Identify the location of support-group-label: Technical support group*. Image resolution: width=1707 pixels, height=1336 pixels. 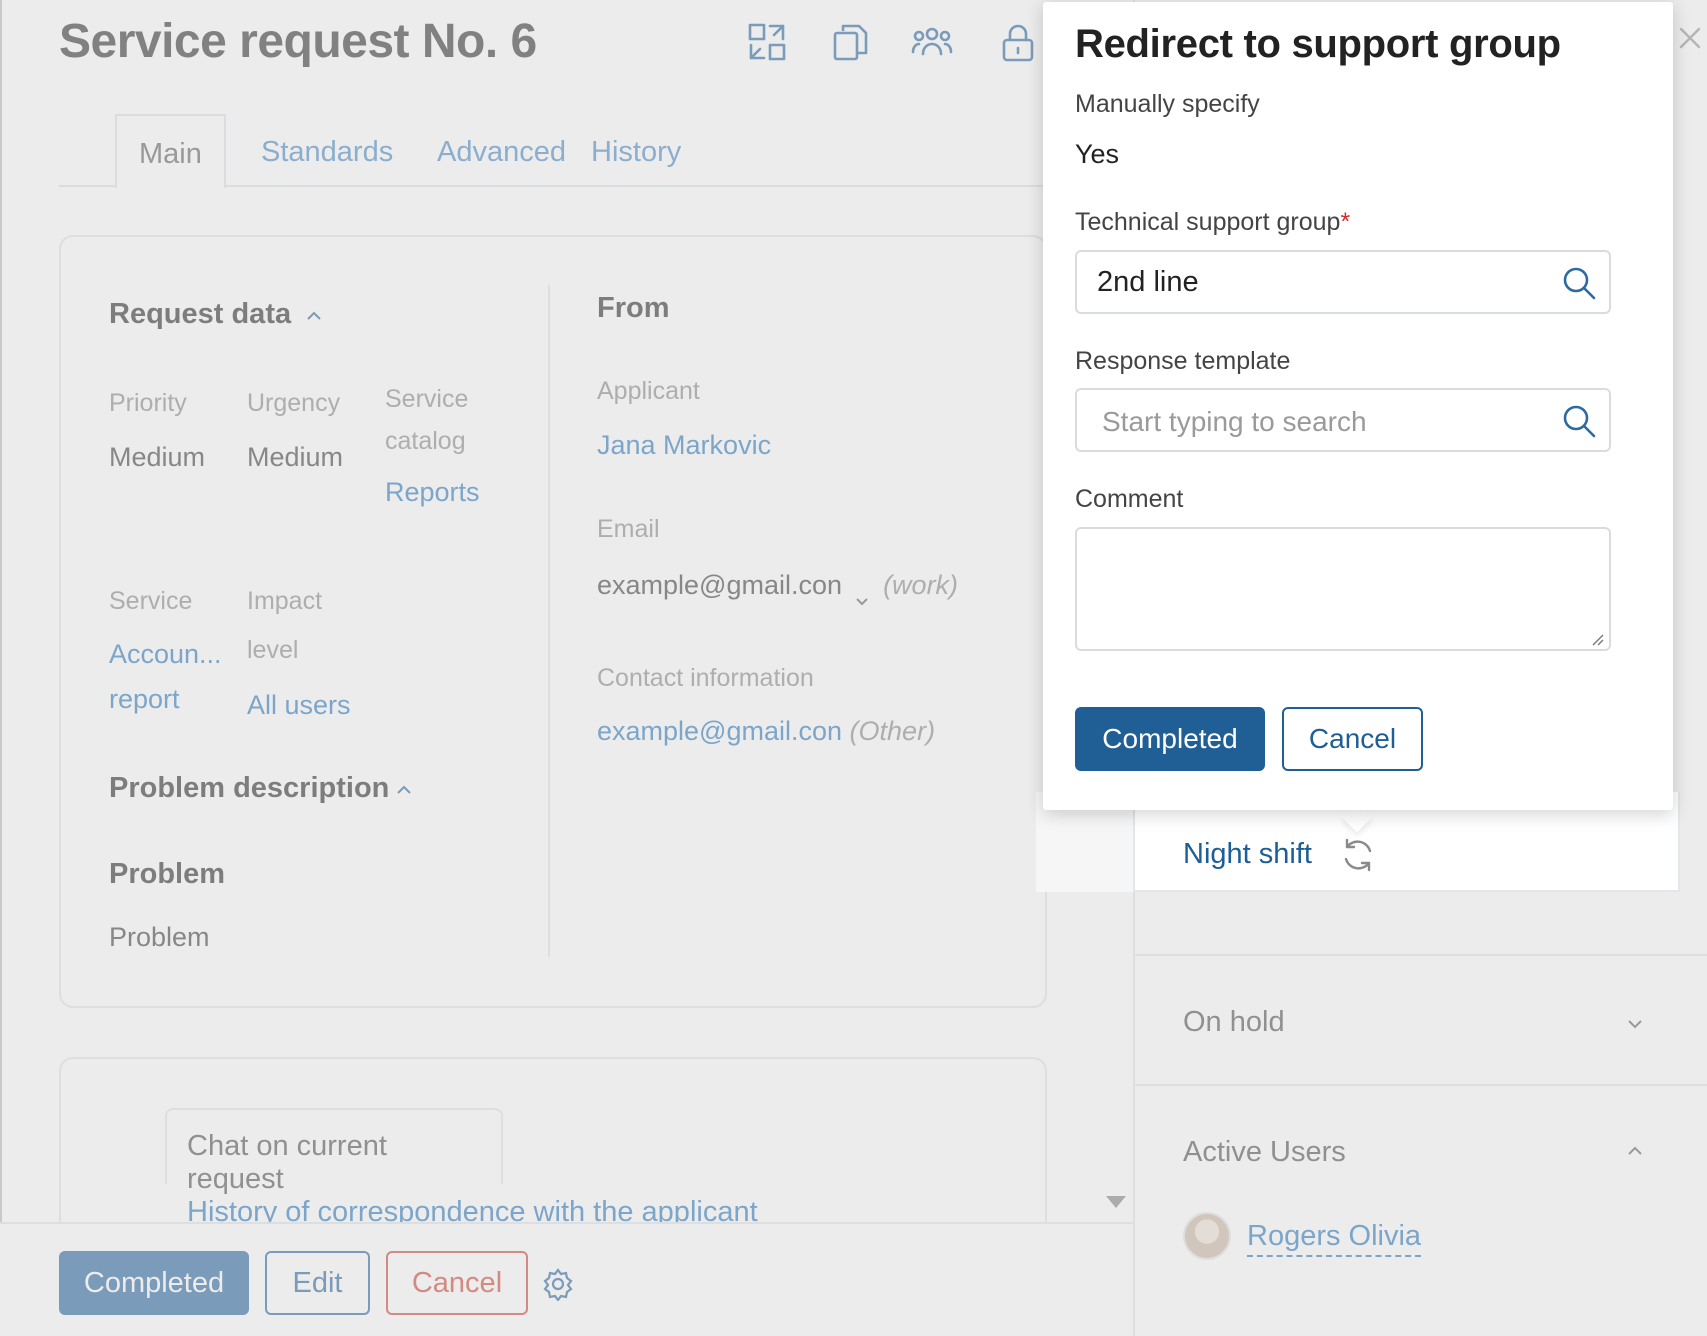
(1212, 222).